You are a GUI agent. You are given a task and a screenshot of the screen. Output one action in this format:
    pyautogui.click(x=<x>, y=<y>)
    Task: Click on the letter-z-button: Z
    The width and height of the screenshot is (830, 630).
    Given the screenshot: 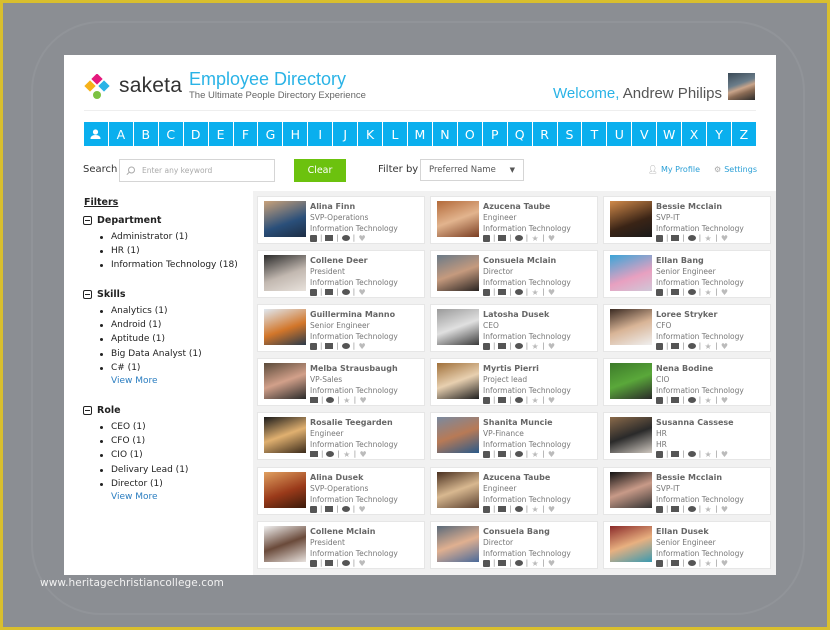 What is the action you would take?
    pyautogui.click(x=743, y=134)
    